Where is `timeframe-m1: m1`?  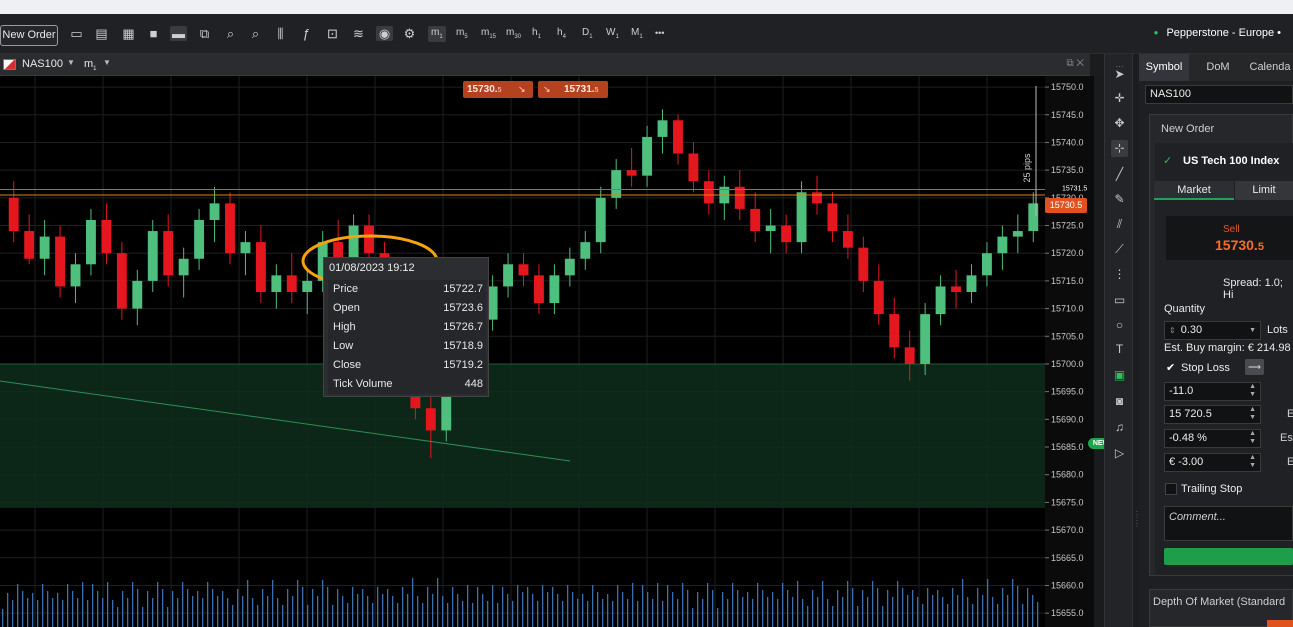
timeframe-m1: m1 is located at coordinates (437, 34).